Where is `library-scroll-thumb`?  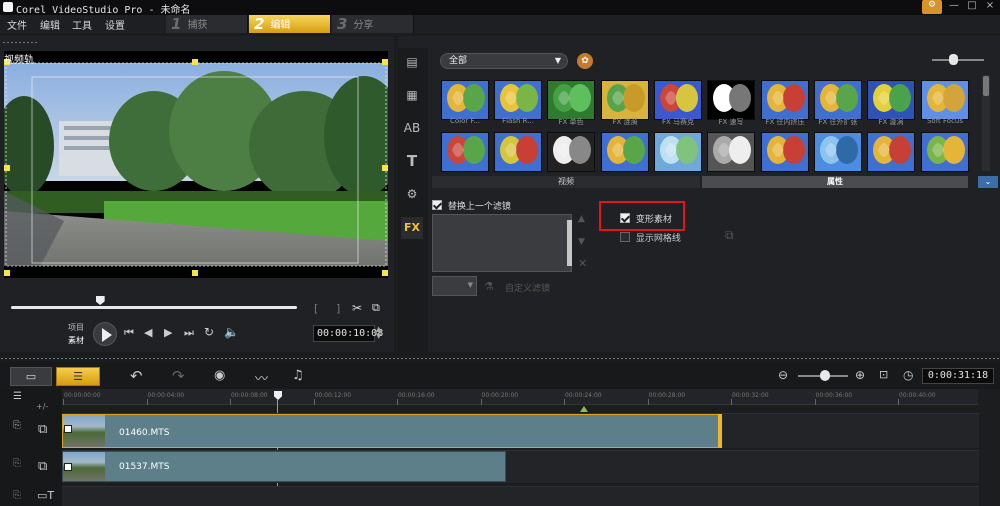
library-scroll-thumb is located at coordinates (986, 86).